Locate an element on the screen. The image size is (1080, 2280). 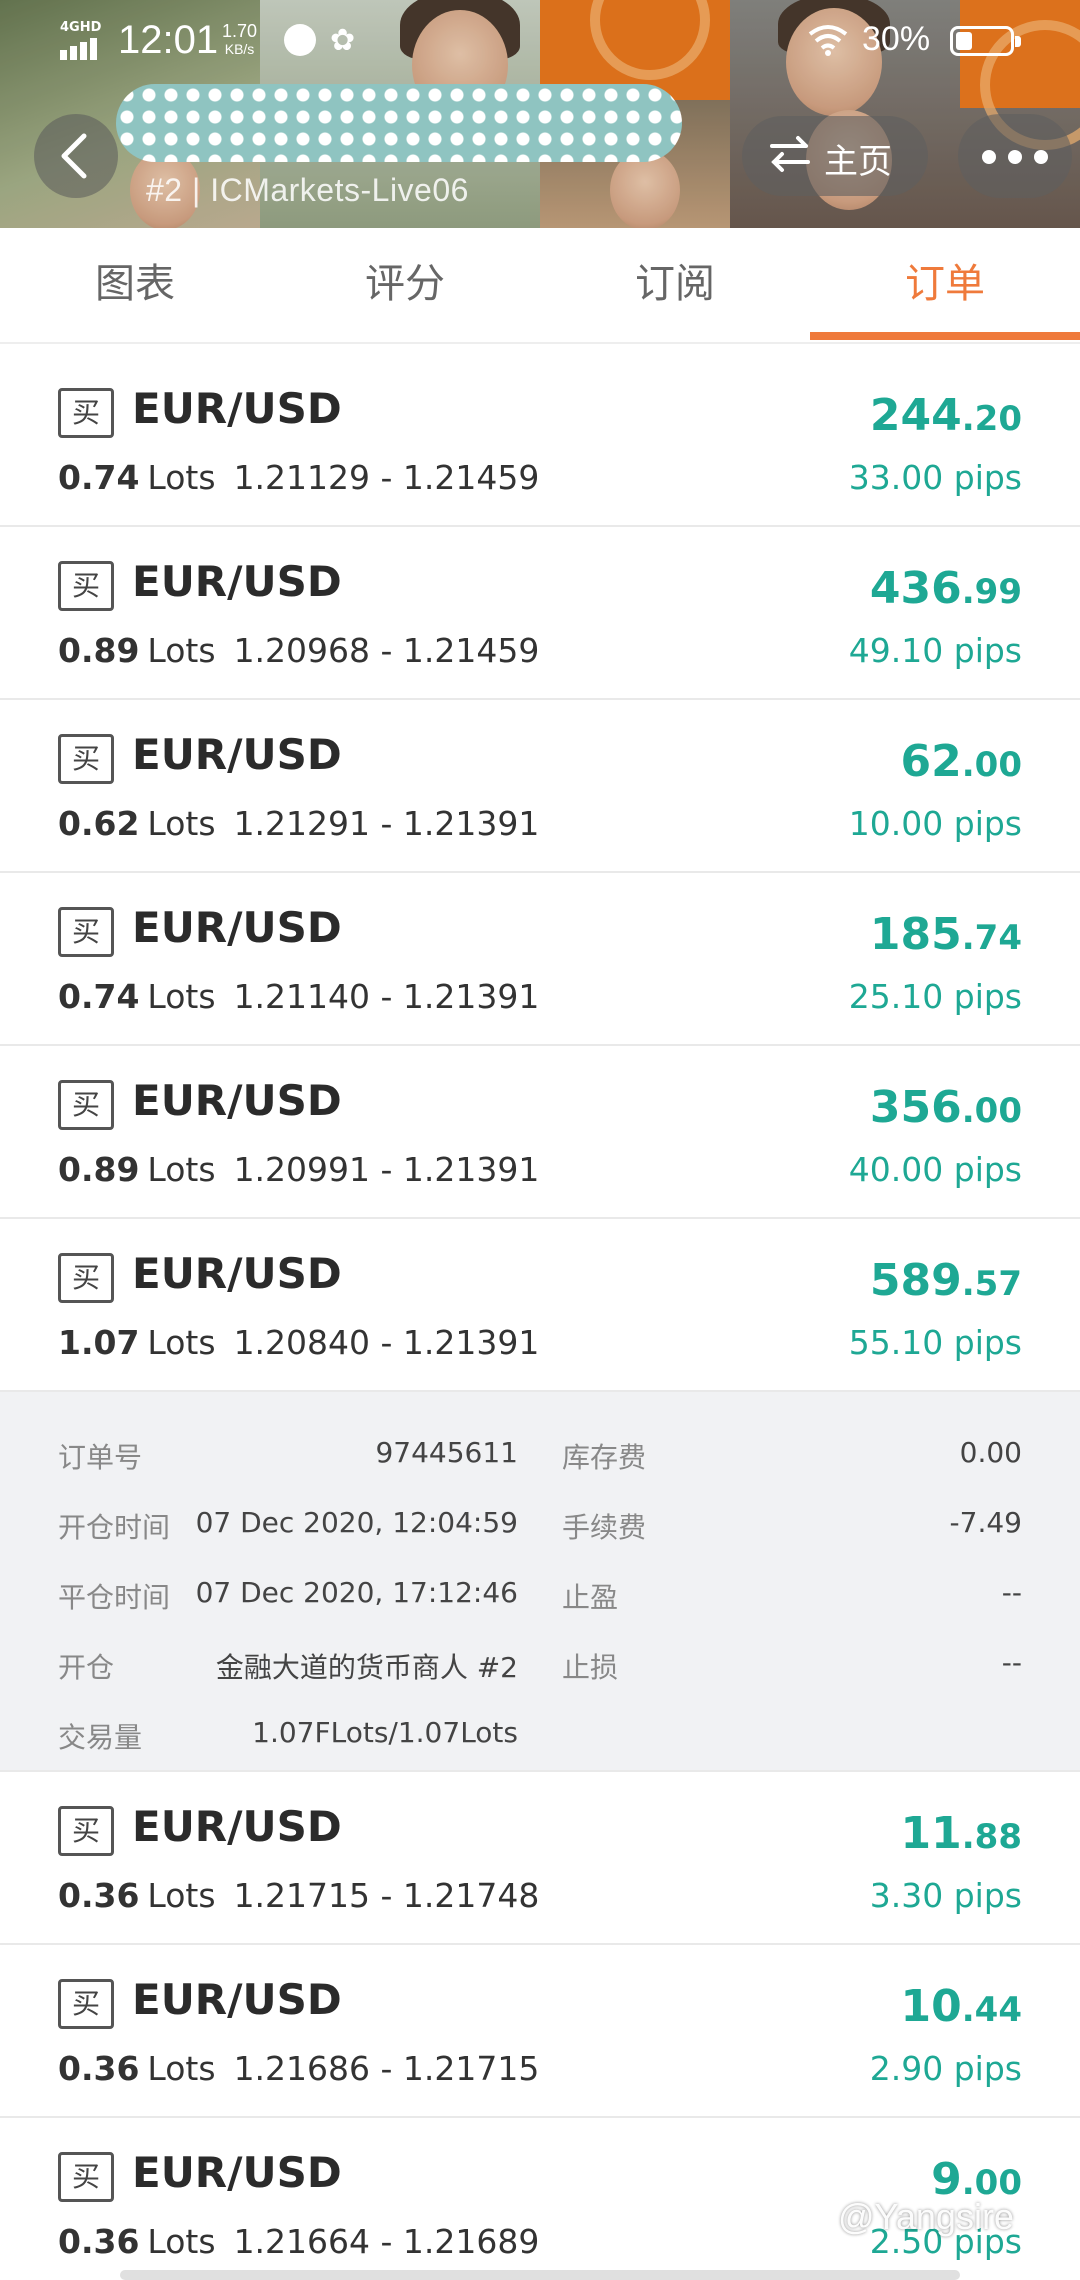
pinwheel-icon: ✿ is located at coordinates (343, 40).